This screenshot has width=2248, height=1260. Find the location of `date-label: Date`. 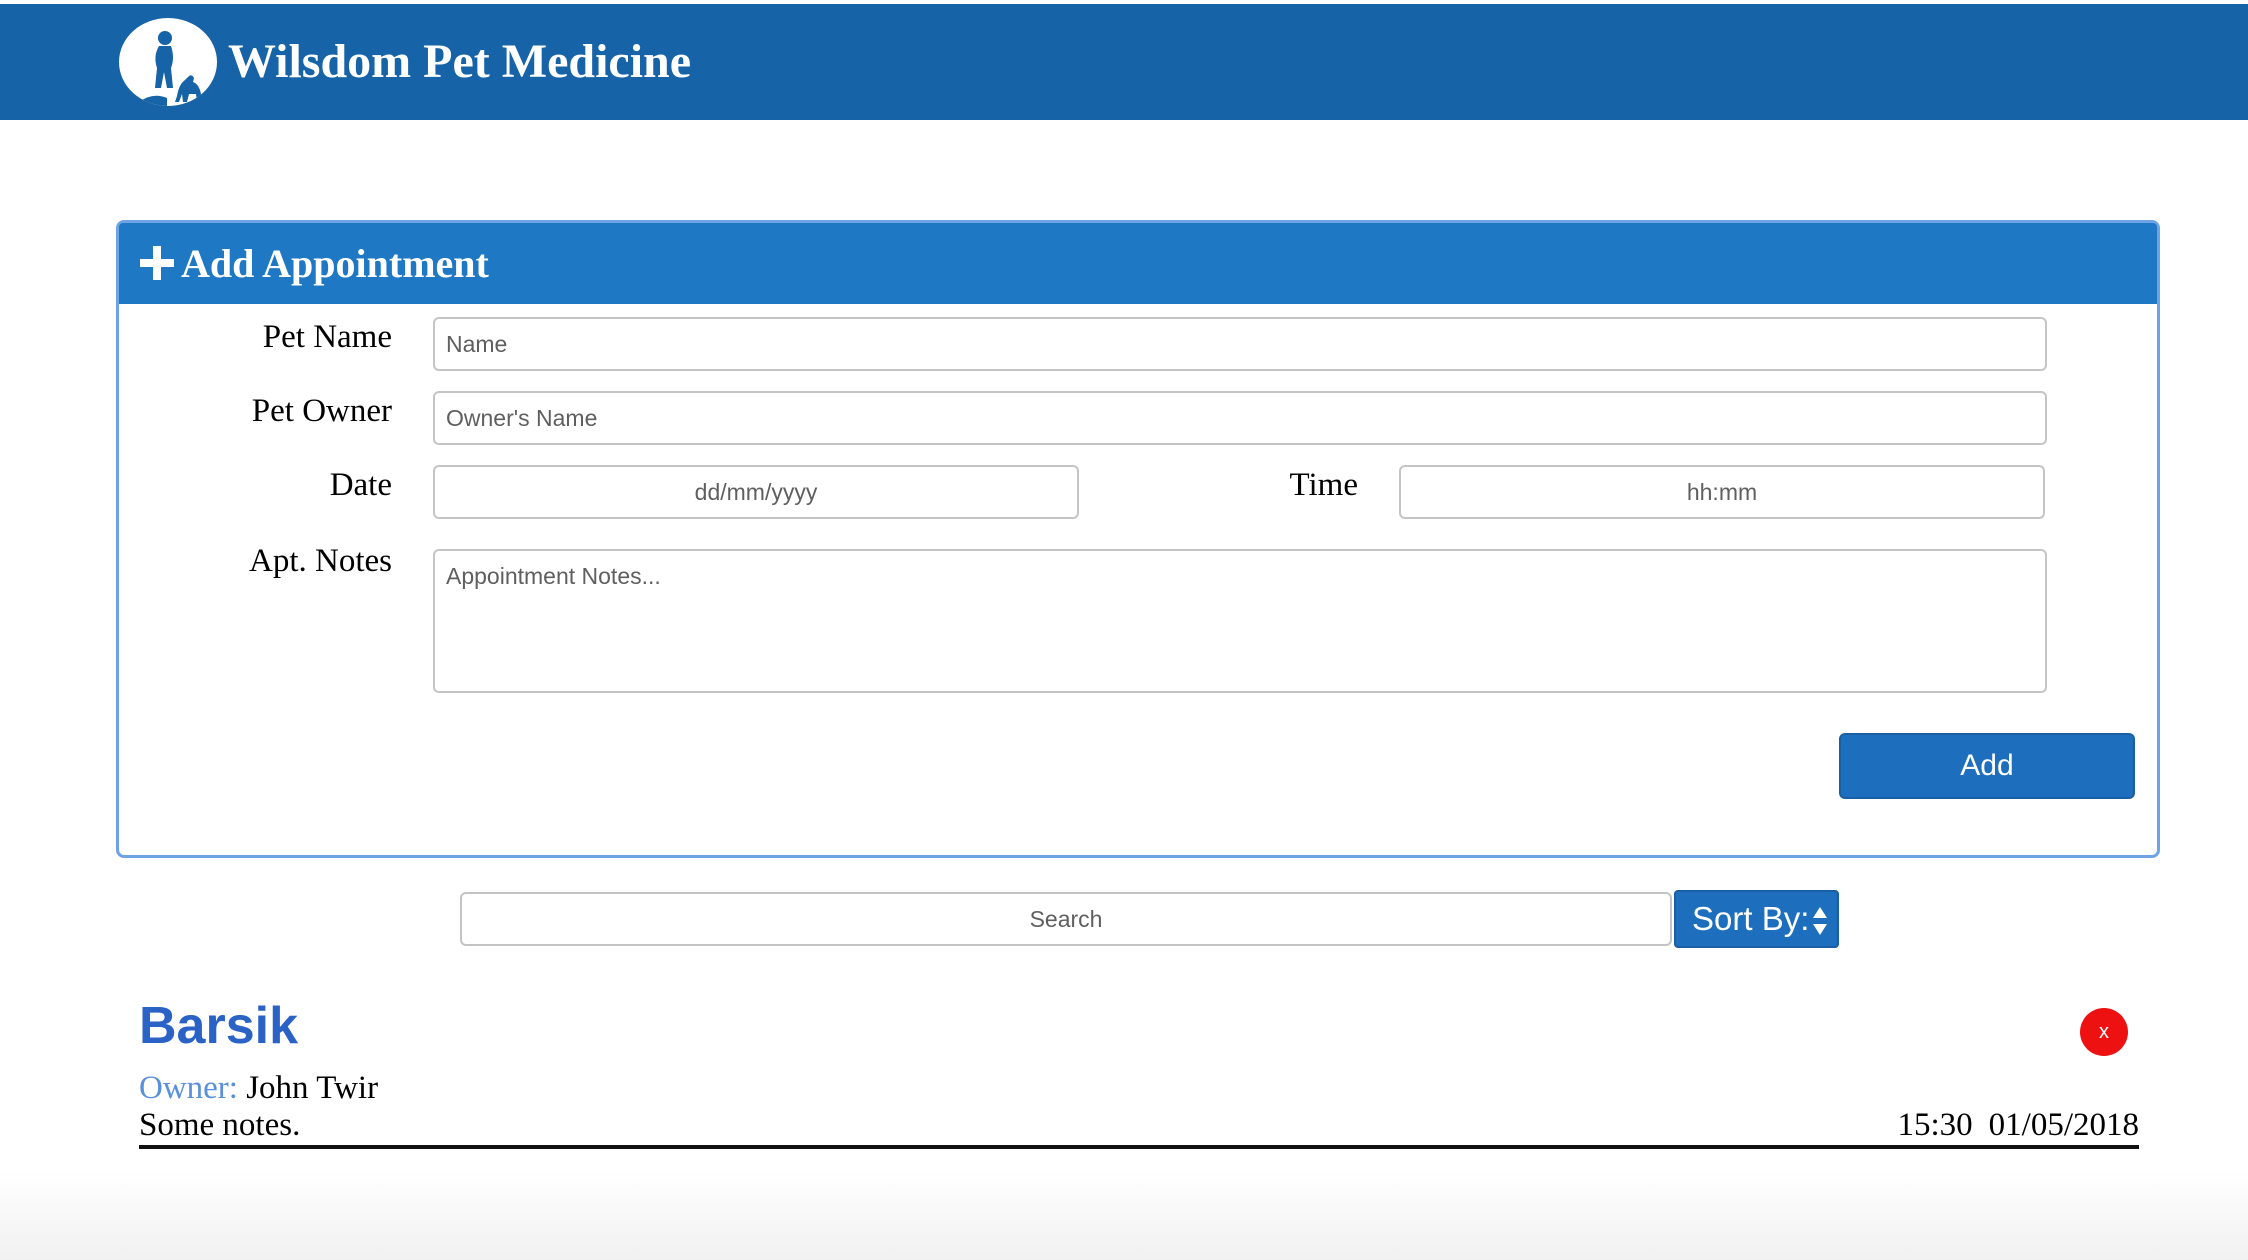

date-label: Date is located at coordinates (360, 485).